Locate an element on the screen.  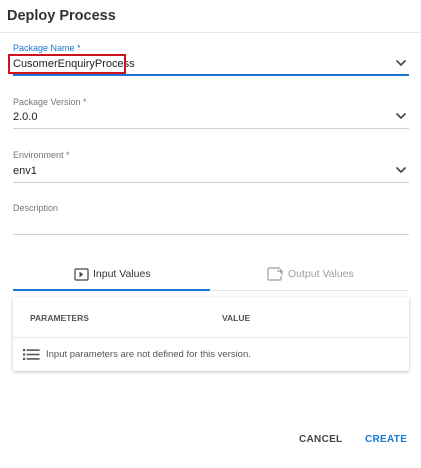
package-version-select: Package Version * 2.0.0 is located at coordinates (211, 113).